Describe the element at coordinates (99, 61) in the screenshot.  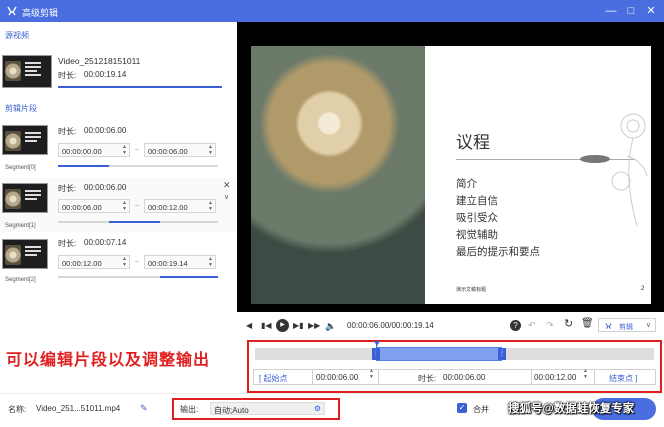
I see `source-video-name: Video_251218151011` at that location.